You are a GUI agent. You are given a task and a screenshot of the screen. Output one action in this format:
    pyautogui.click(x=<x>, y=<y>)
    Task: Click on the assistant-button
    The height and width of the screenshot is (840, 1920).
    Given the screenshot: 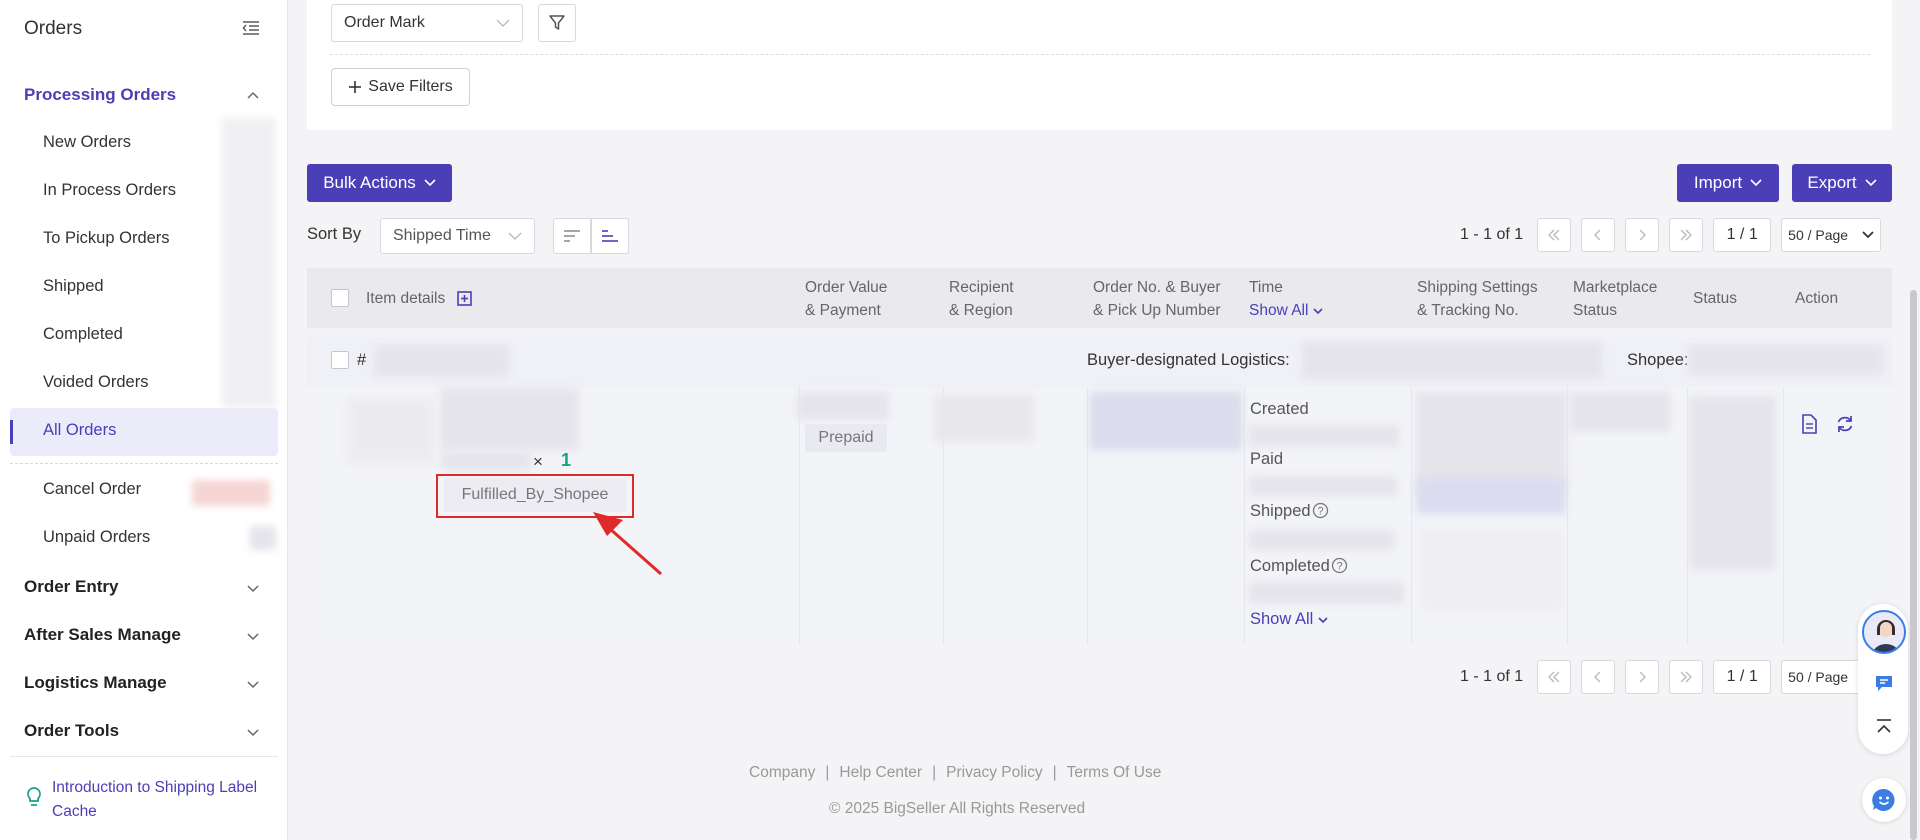 What is the action you would take?
    pyautogui.click(x=1884, y=800)
    